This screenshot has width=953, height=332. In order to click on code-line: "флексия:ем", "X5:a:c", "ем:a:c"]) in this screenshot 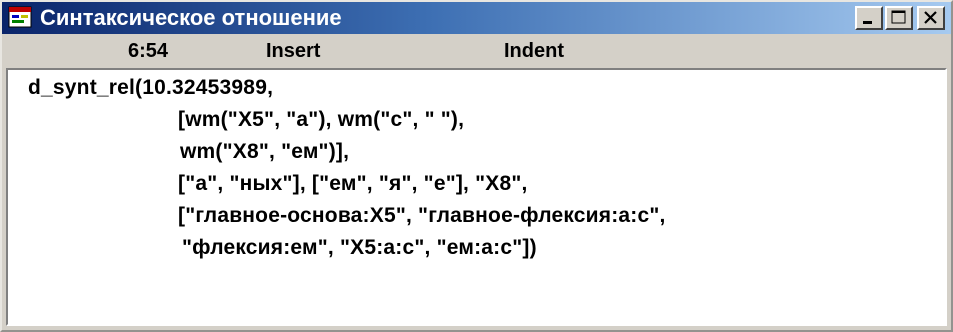, I will do `click(359, 247)`.